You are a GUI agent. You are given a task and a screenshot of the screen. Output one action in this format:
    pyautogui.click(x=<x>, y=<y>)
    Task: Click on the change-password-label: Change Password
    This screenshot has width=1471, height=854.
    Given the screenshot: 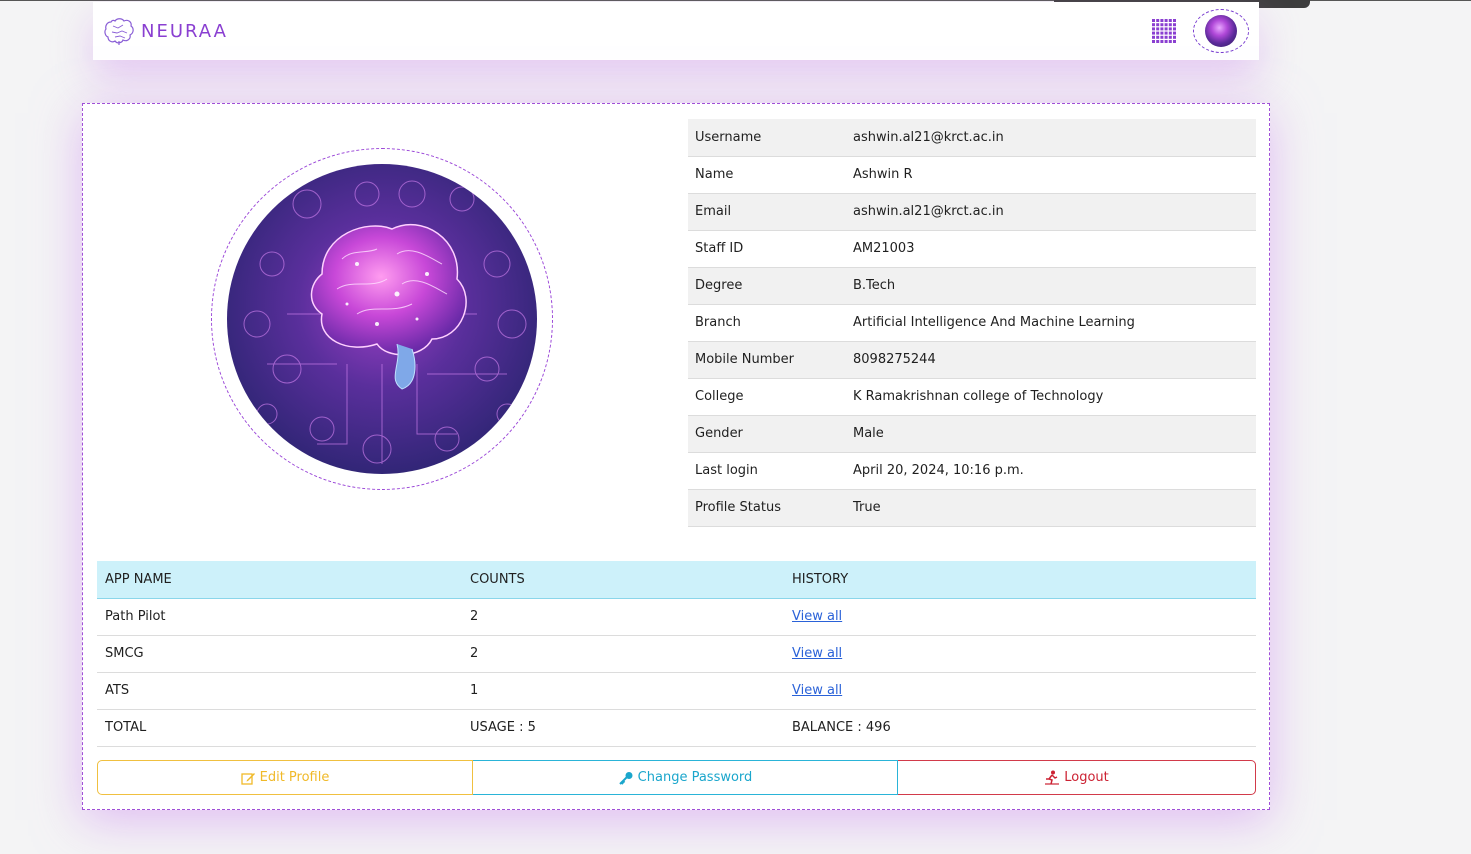 What is the action you would take?
    pyautogui.click(x=695, y=777)
    